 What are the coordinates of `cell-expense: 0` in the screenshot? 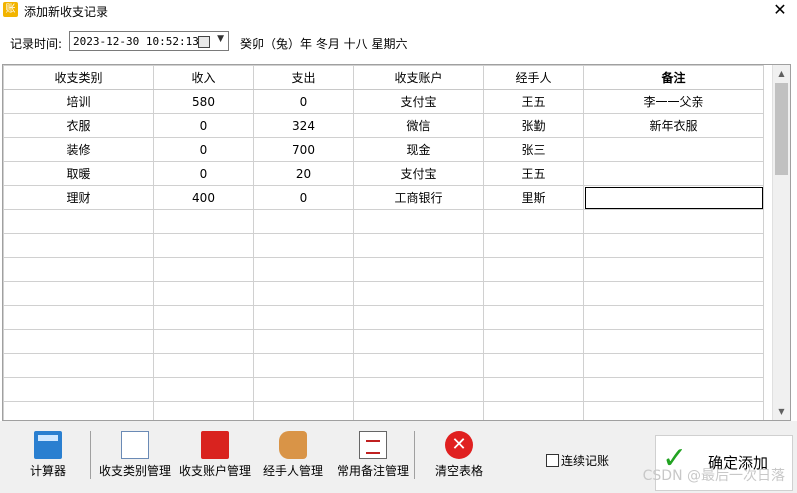 It's located at (303, 101).